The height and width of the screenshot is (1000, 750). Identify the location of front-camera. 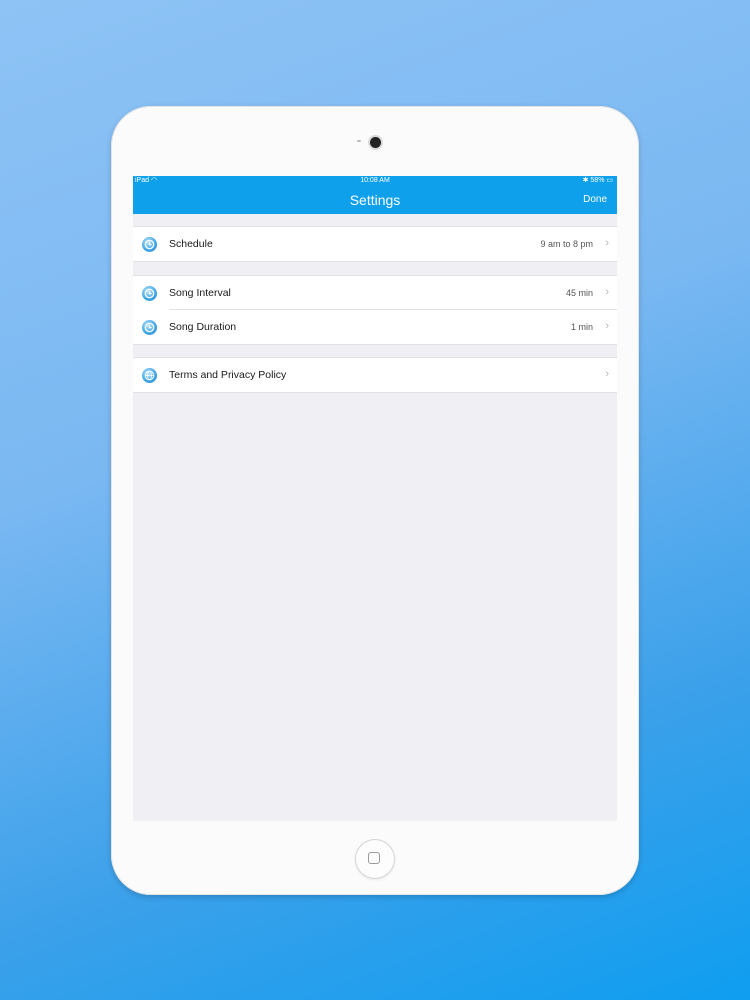
(375, 142).